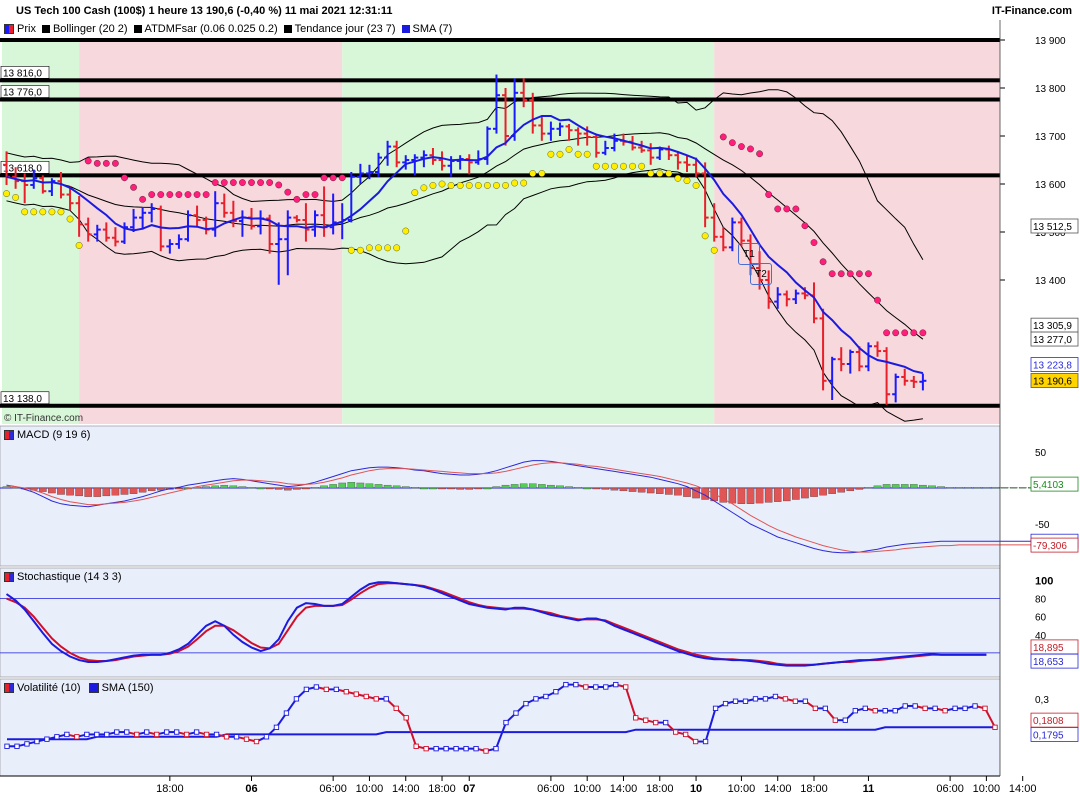 The height and width of the screenshot is (800, 1080). What do you see at coordinates (45, 29) in the screenshot?
I see `legend-bollinger-swatch` at bounding box center [45, 29].